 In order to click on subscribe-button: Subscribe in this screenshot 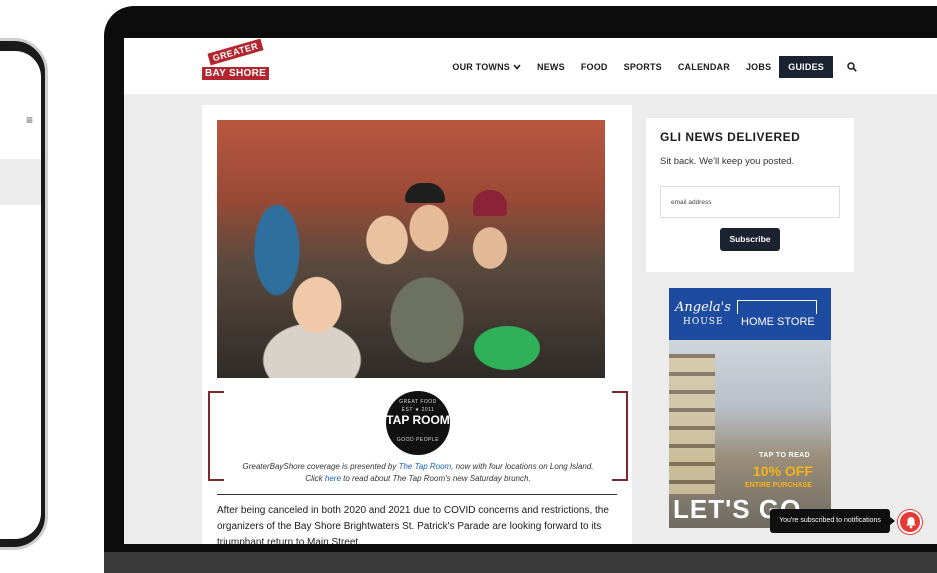, I will do `click(750, 239)`.